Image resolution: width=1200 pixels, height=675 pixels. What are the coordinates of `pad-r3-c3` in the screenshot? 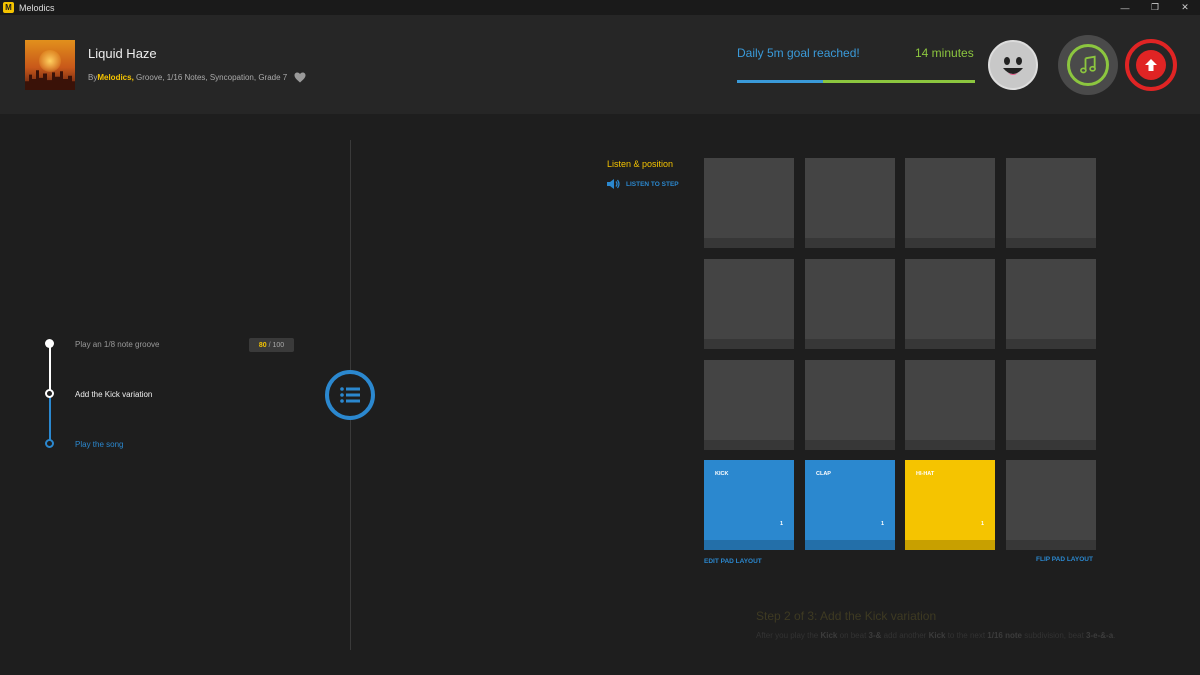 It's located at (950, 405).